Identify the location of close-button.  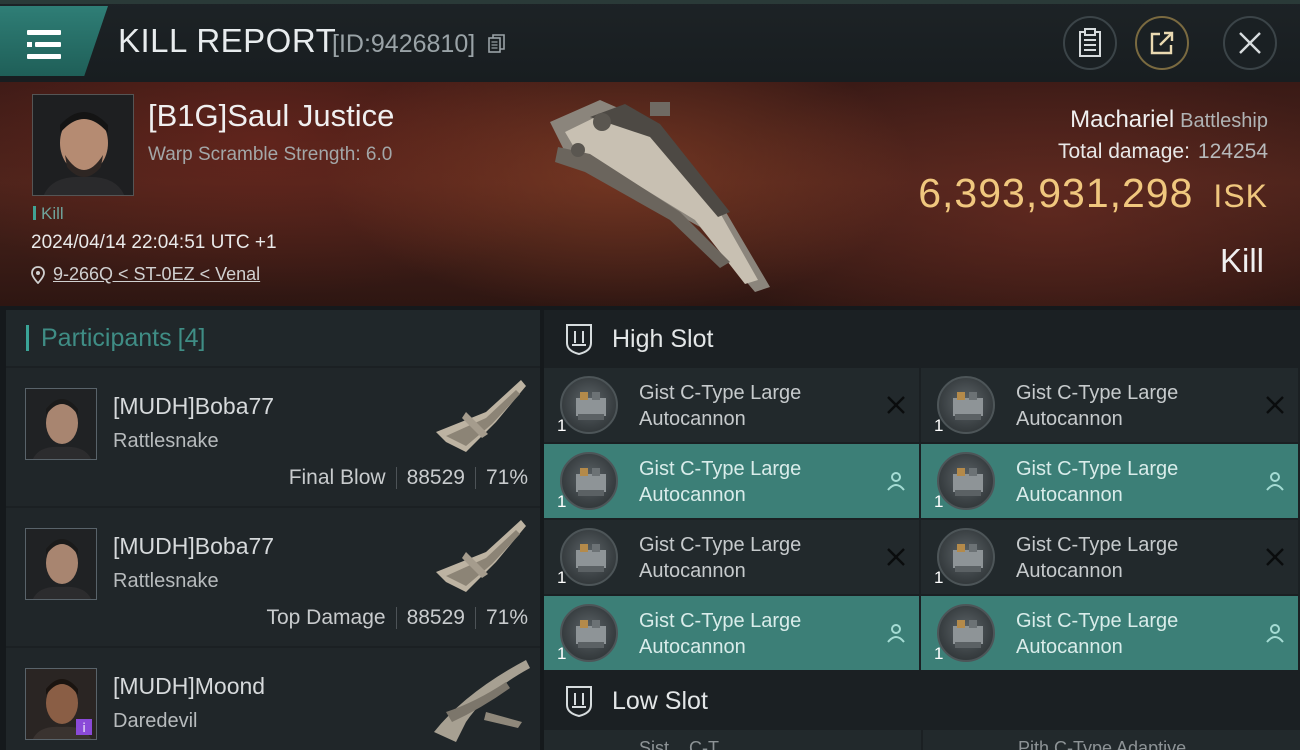
(1250, 43).